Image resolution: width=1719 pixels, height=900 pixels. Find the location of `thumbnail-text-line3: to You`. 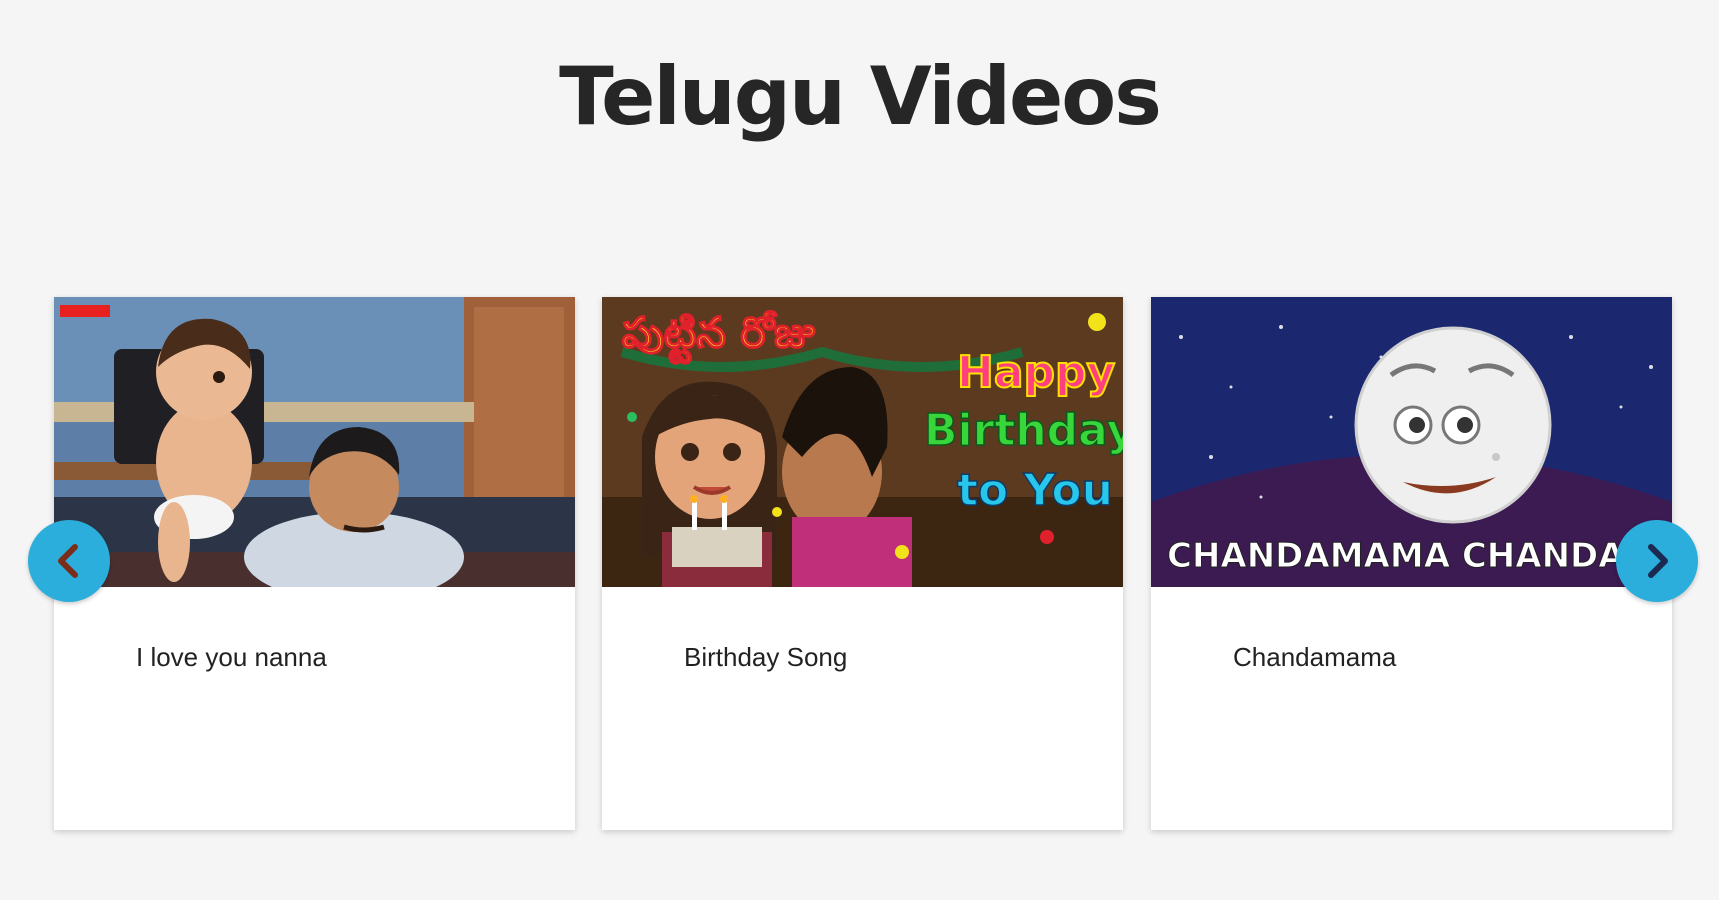

thumbnail-text-line3: to You is located at coordinates (1035, 490).